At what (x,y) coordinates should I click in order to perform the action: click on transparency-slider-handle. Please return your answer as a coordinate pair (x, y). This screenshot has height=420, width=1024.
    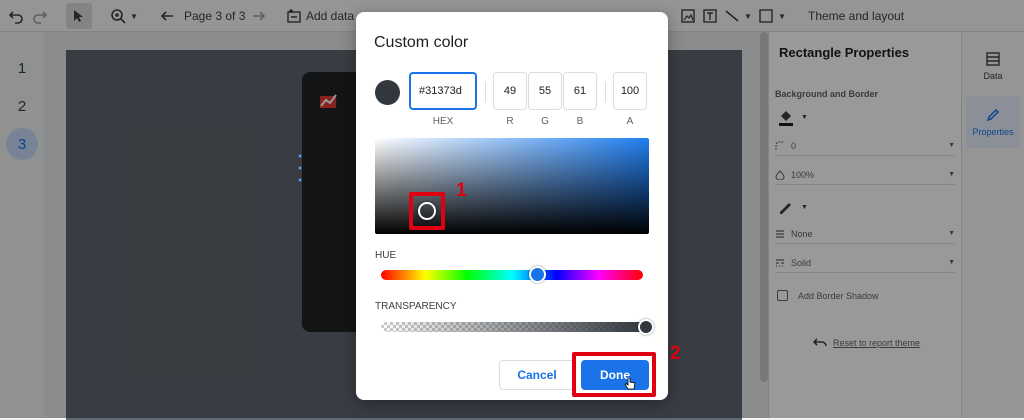
    Looking at the image, I should click on (646, 327).